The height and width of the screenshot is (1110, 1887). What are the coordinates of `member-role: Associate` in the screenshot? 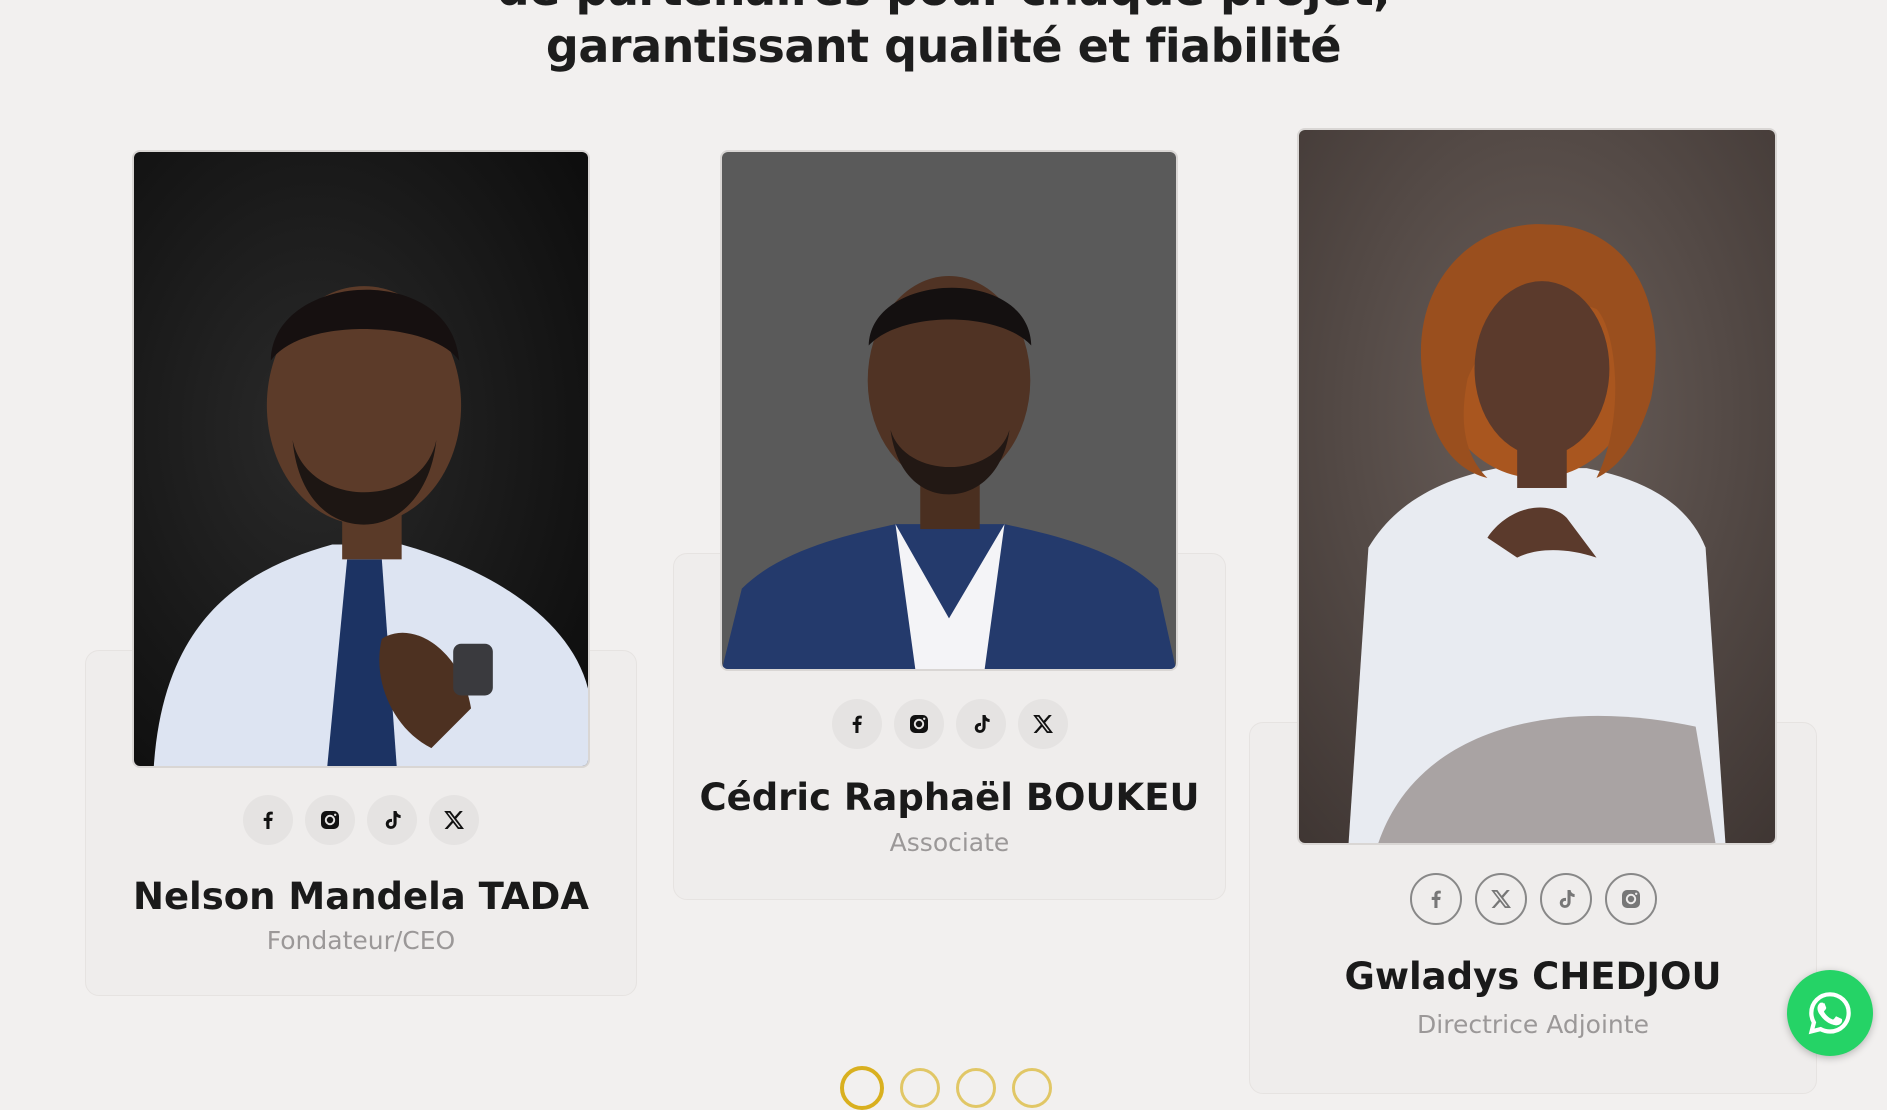 It's located at (949, 842).